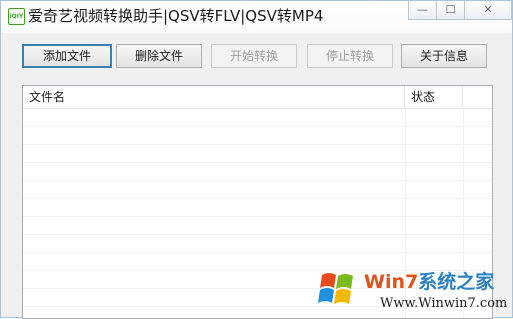  What do you see at coordinates (214, 97) in the screenshot?
I see `column-header-filename: 文件名` at bounding box center [214, 97].